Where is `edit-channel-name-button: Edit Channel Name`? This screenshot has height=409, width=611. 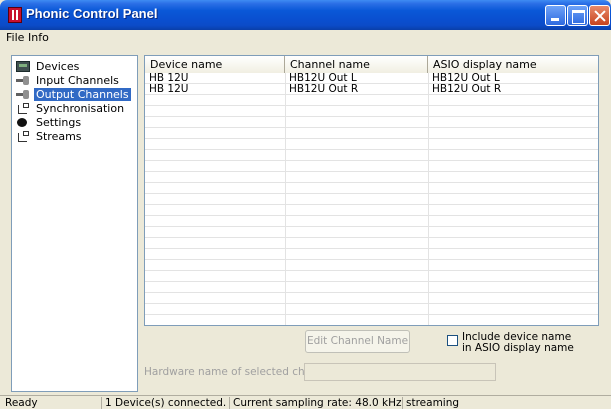 edit-channel-name-button: Edit Channel Name is located at coordinates (357, 341).